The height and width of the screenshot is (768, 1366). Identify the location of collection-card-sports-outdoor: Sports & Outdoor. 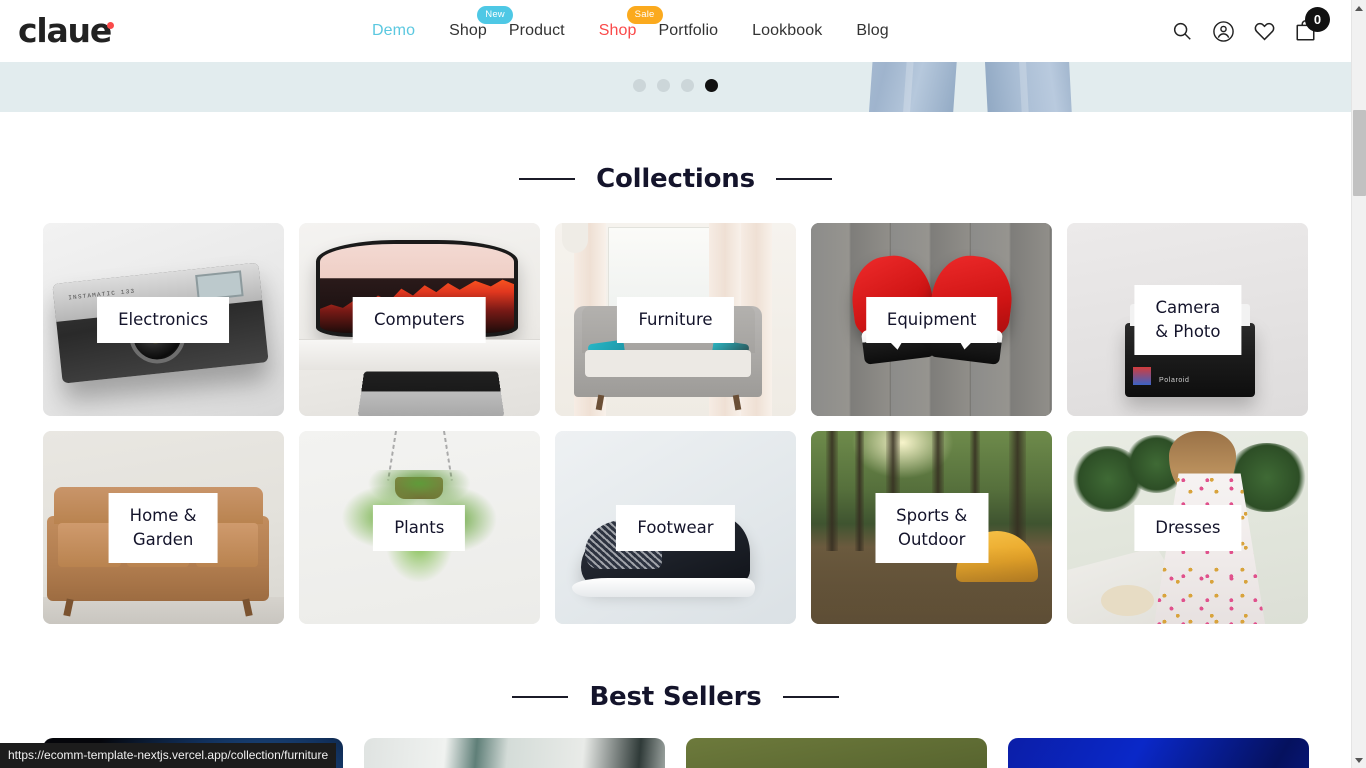
(932, 527).